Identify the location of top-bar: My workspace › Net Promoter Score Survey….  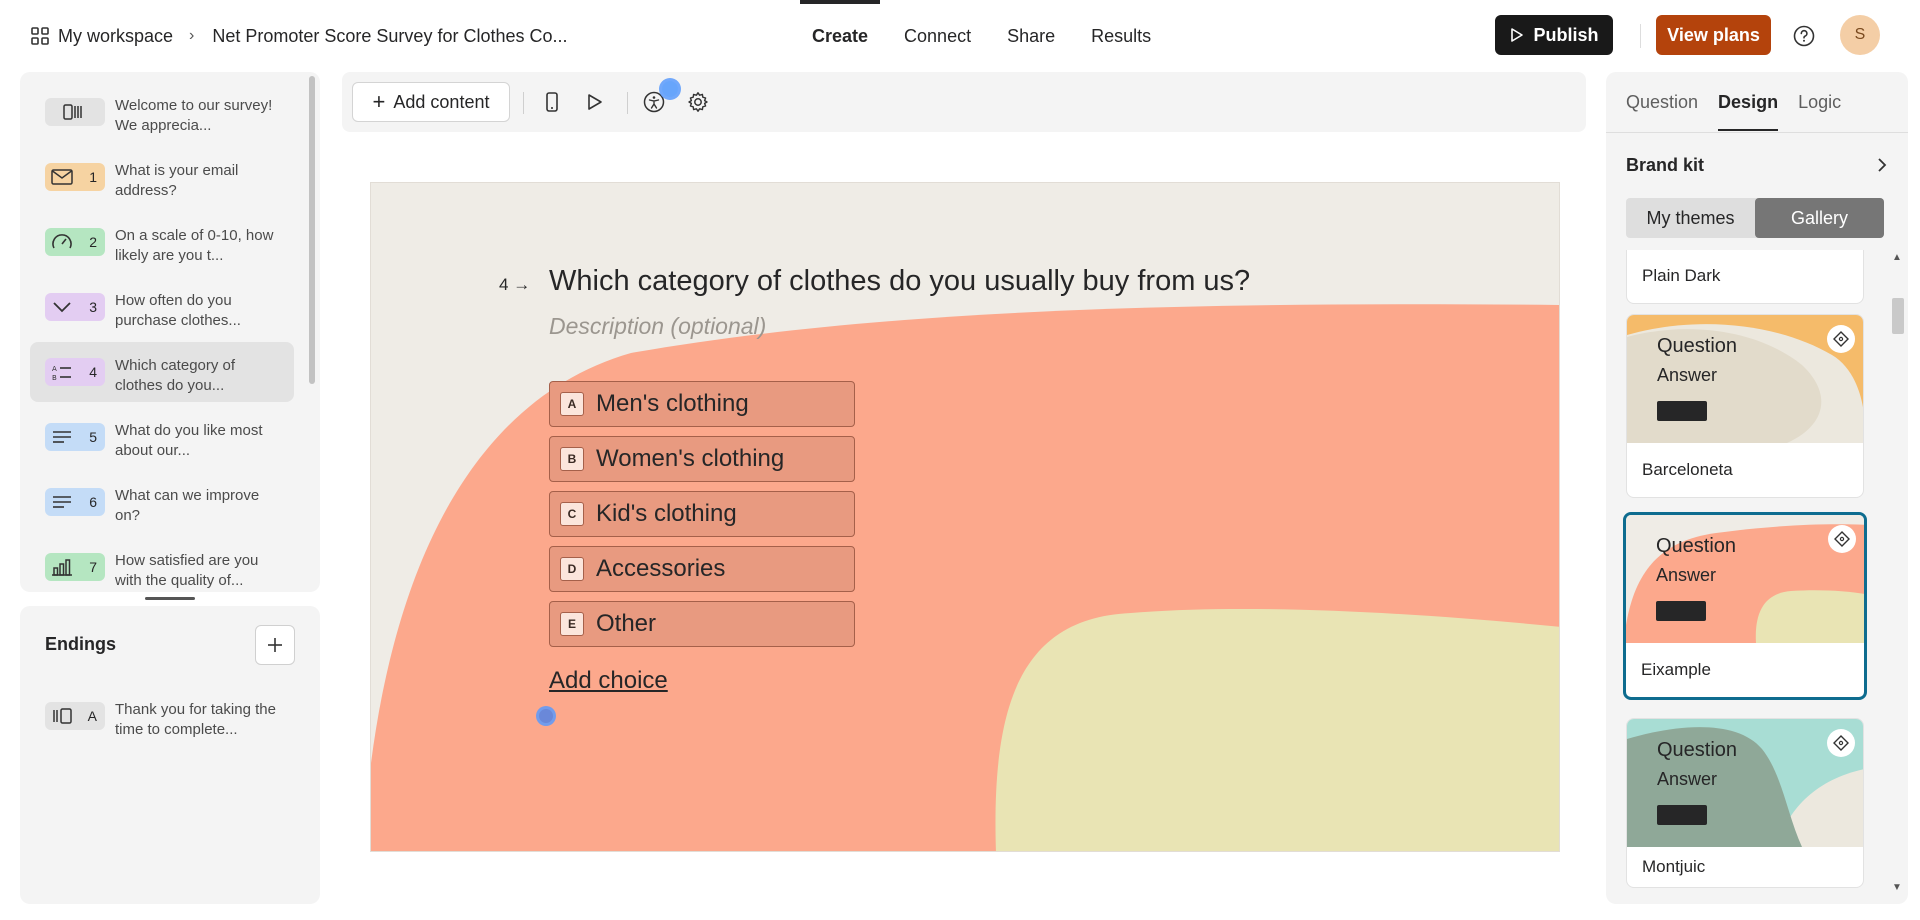
(960, 36).